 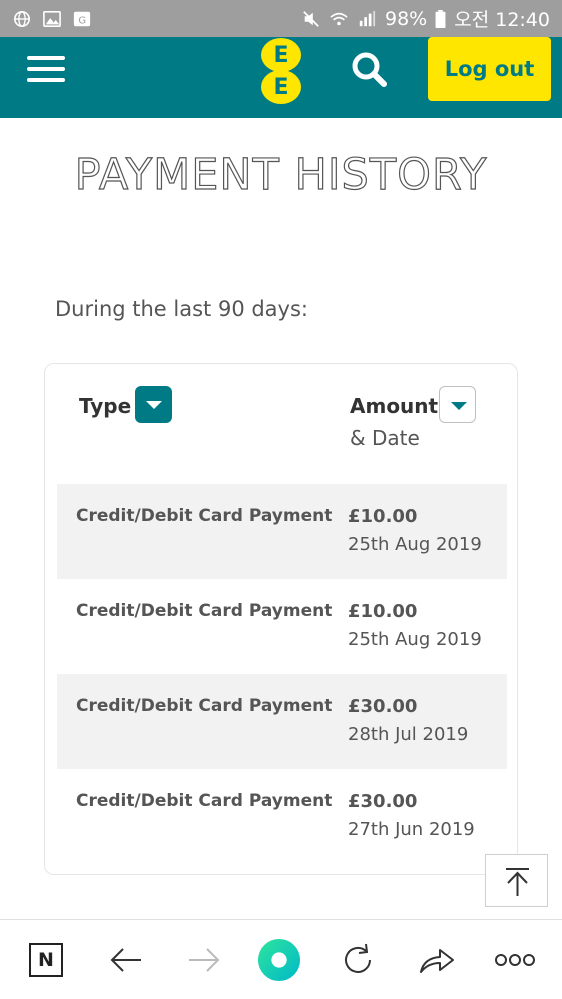 I want to click on forward-button, so click(x=204, y=960).